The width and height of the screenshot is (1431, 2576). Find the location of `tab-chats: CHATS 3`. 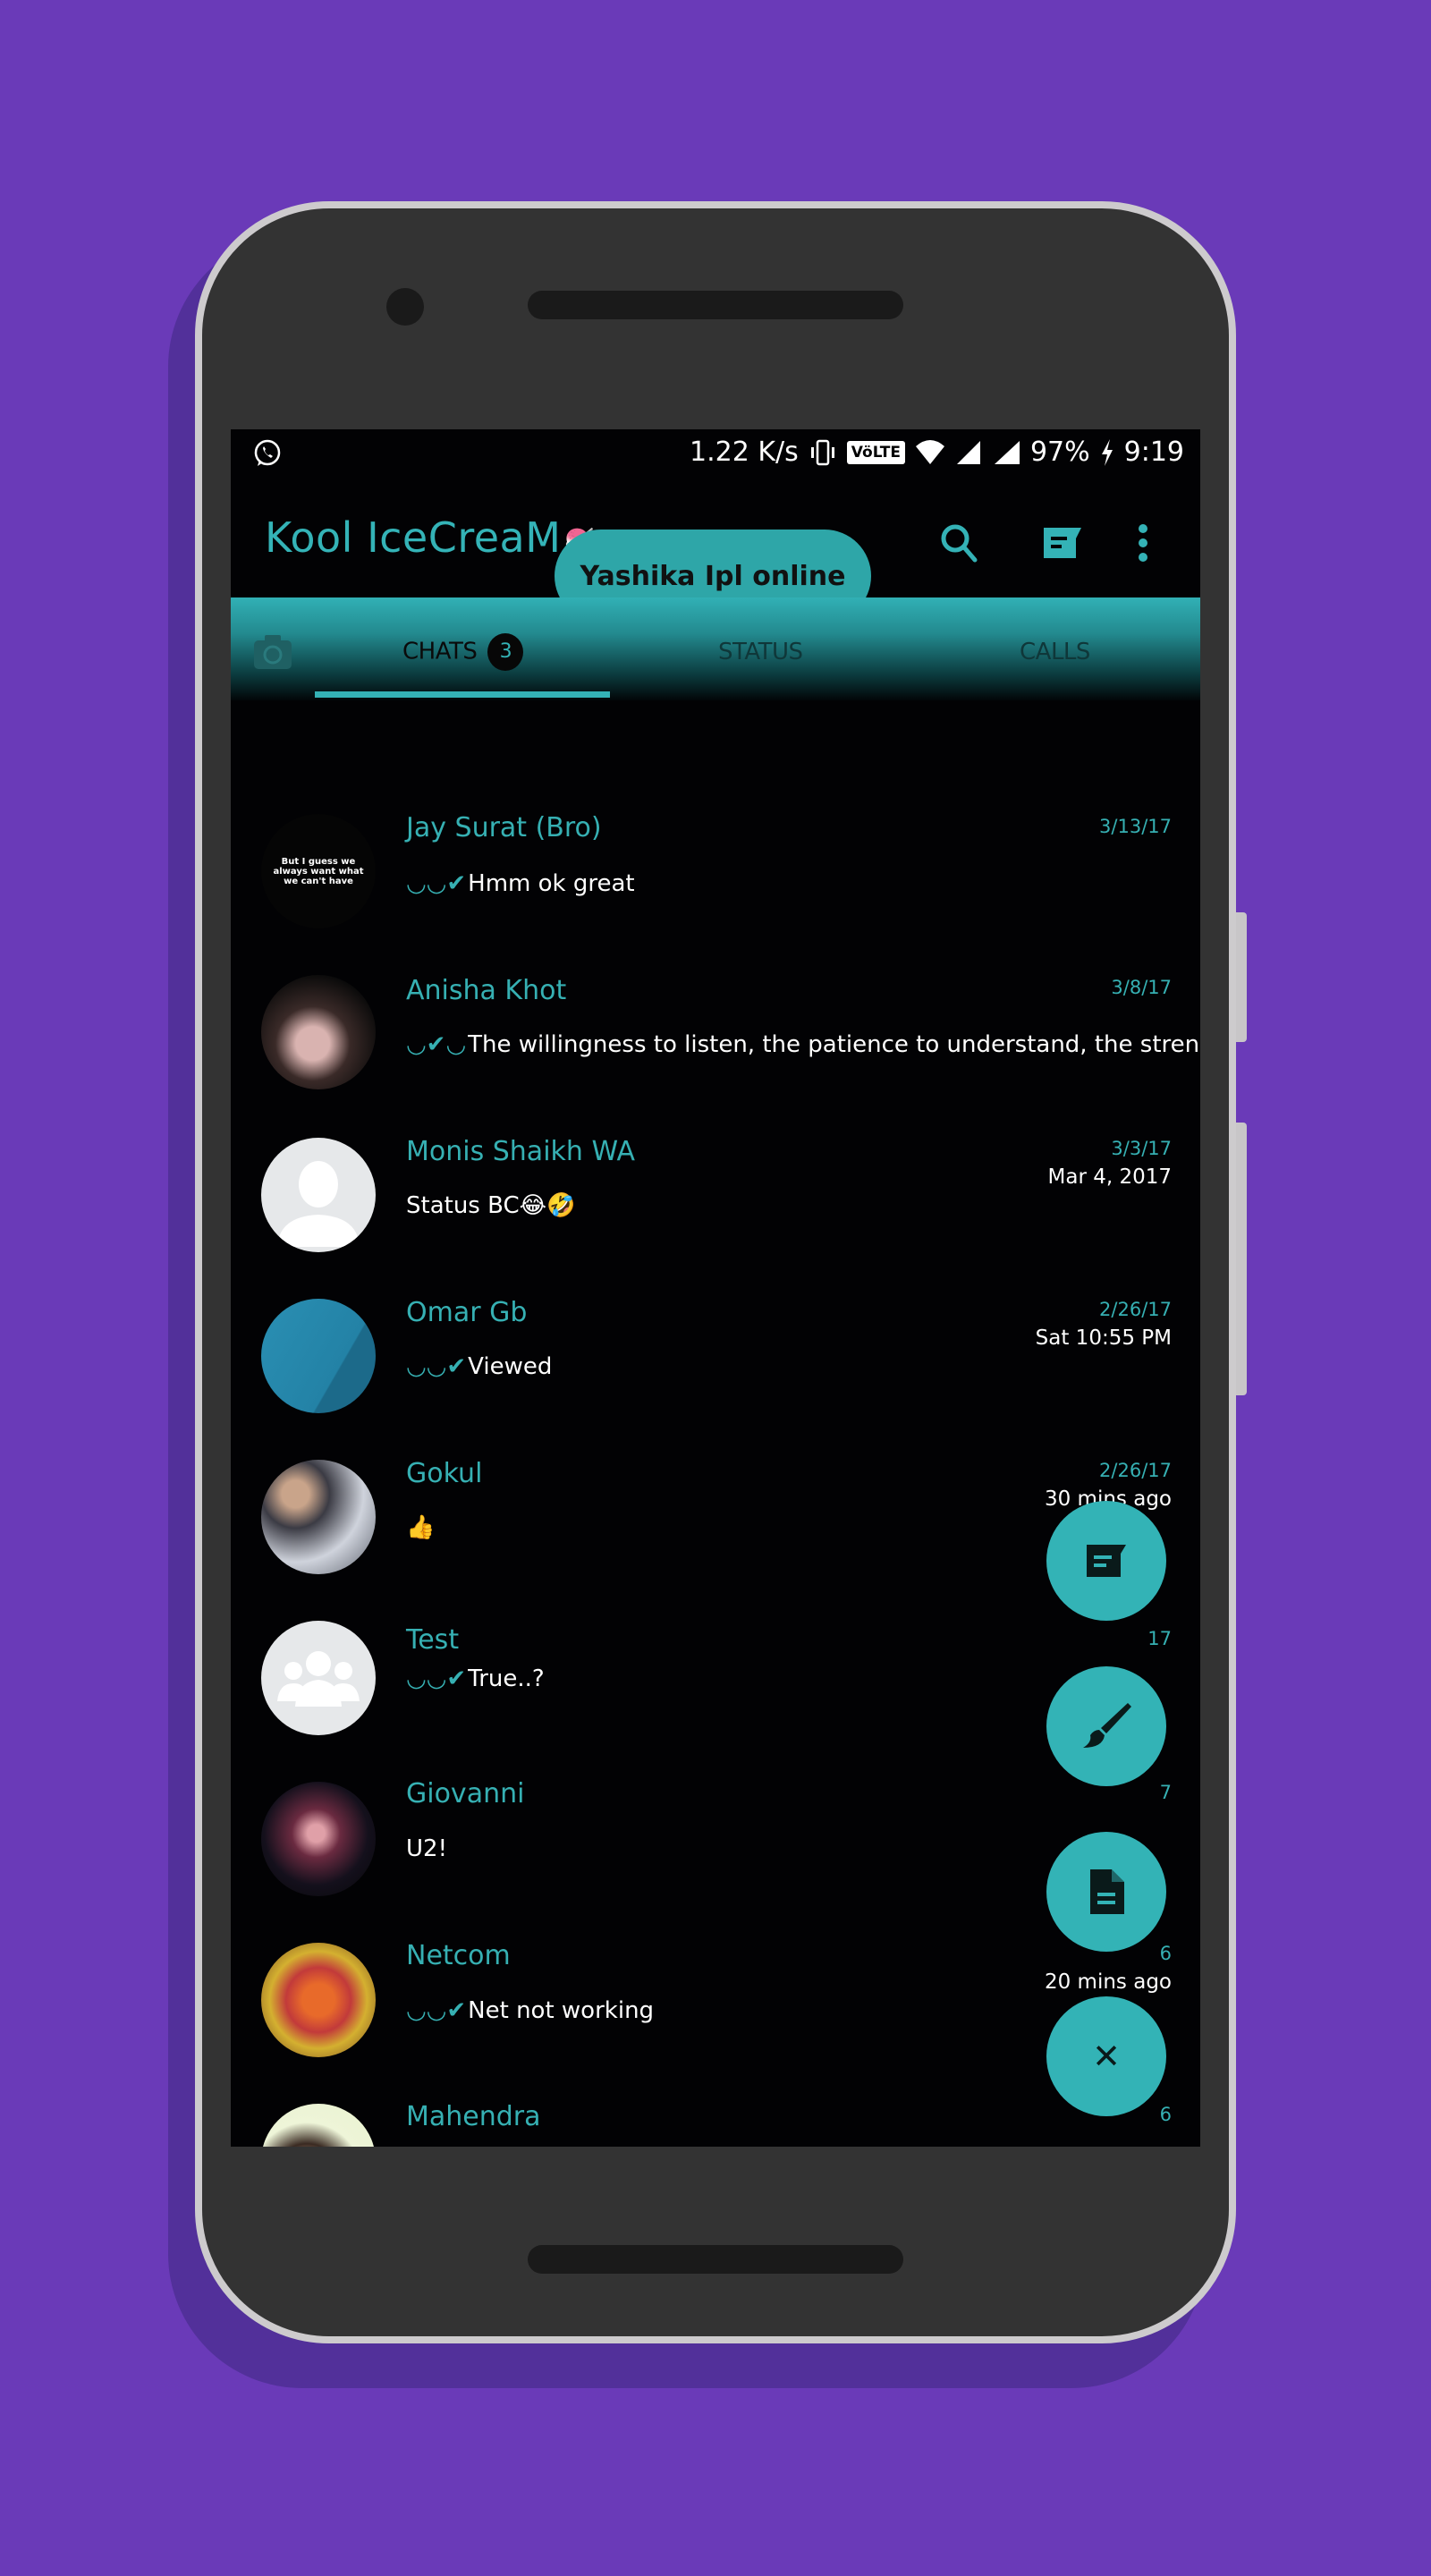

tab-chats: CHATS 3 is located at coordinates (463, 652).